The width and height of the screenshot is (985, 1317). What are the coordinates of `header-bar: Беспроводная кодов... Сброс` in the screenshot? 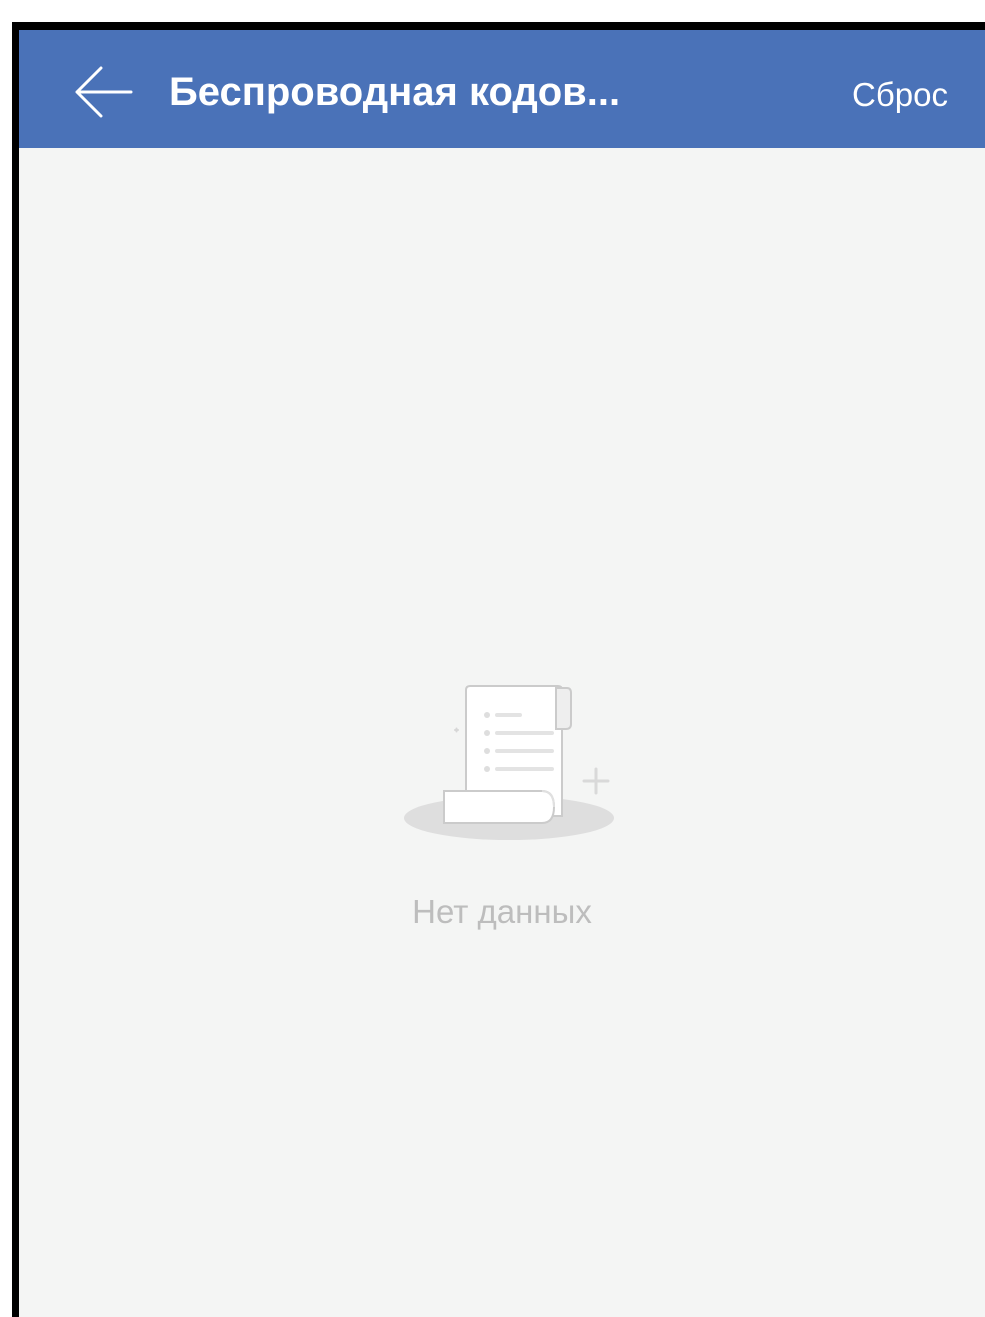 It's located at (502, 89).